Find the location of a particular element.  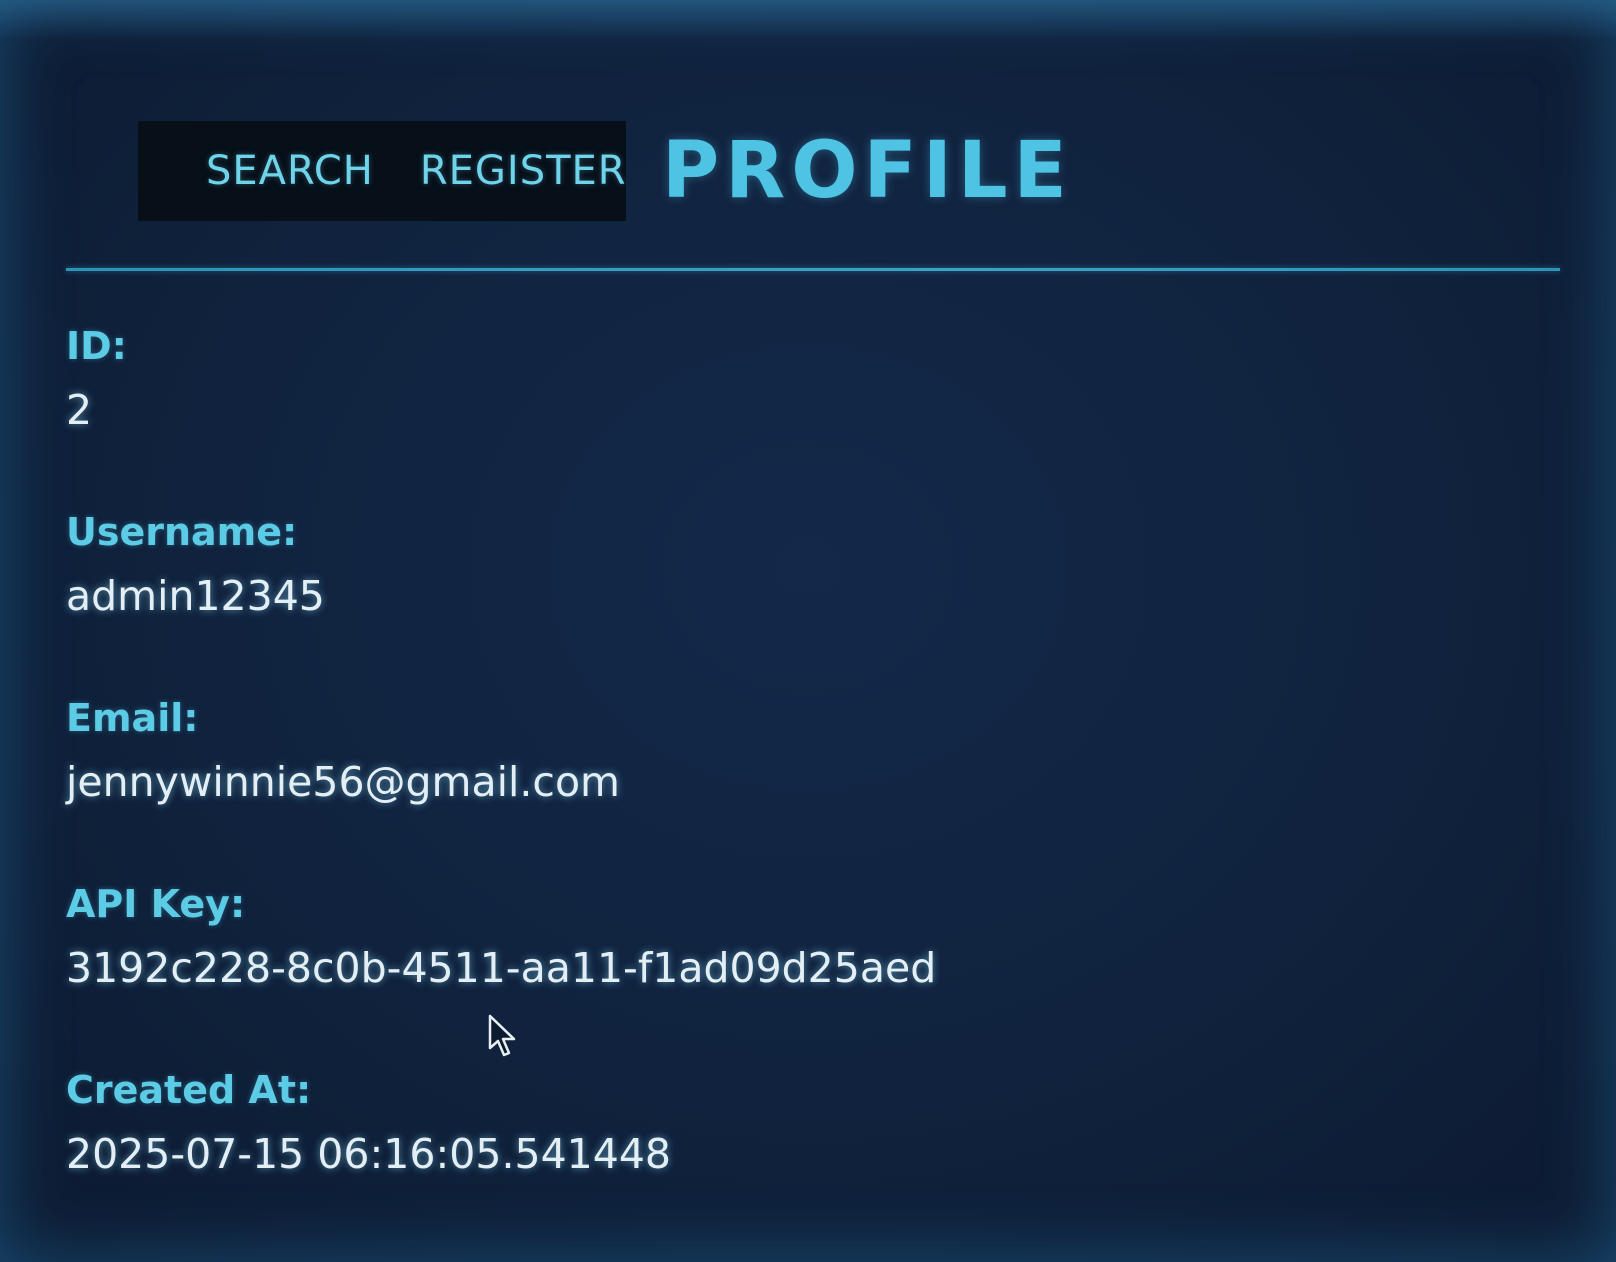

field-value: 2025-07-15 06:16:05.541448 is located at coordinates (368, 1154).